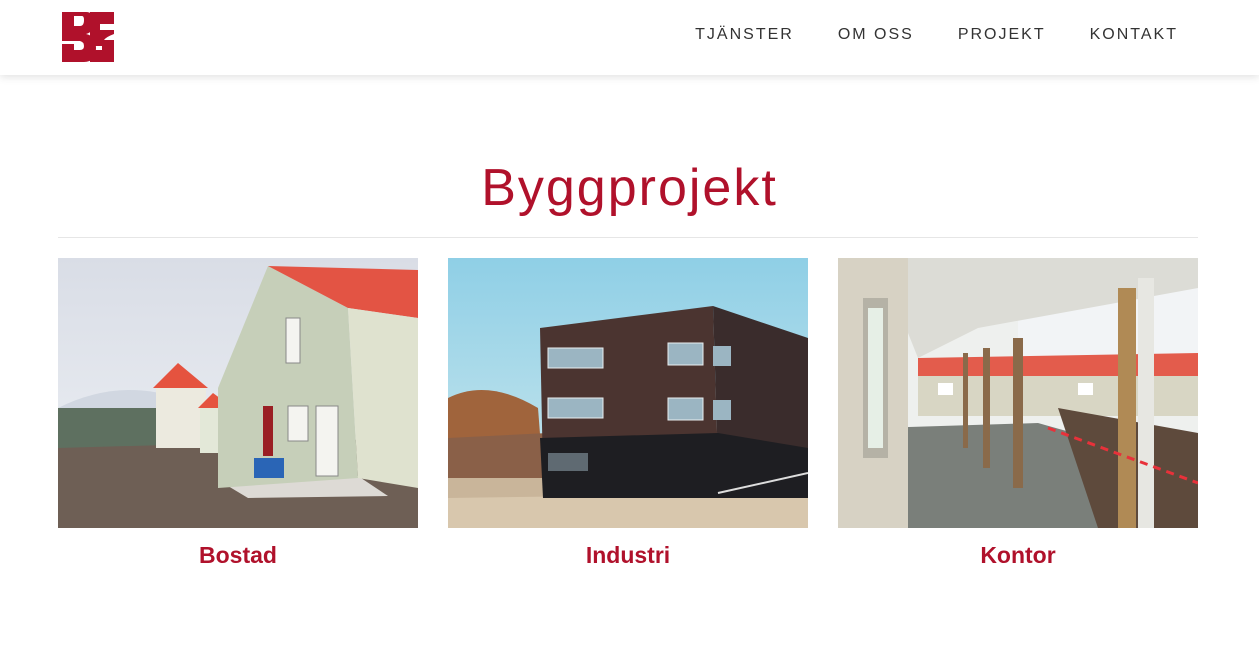  I want to click on project-card-kontor: Kontor, so click(1018, 413).